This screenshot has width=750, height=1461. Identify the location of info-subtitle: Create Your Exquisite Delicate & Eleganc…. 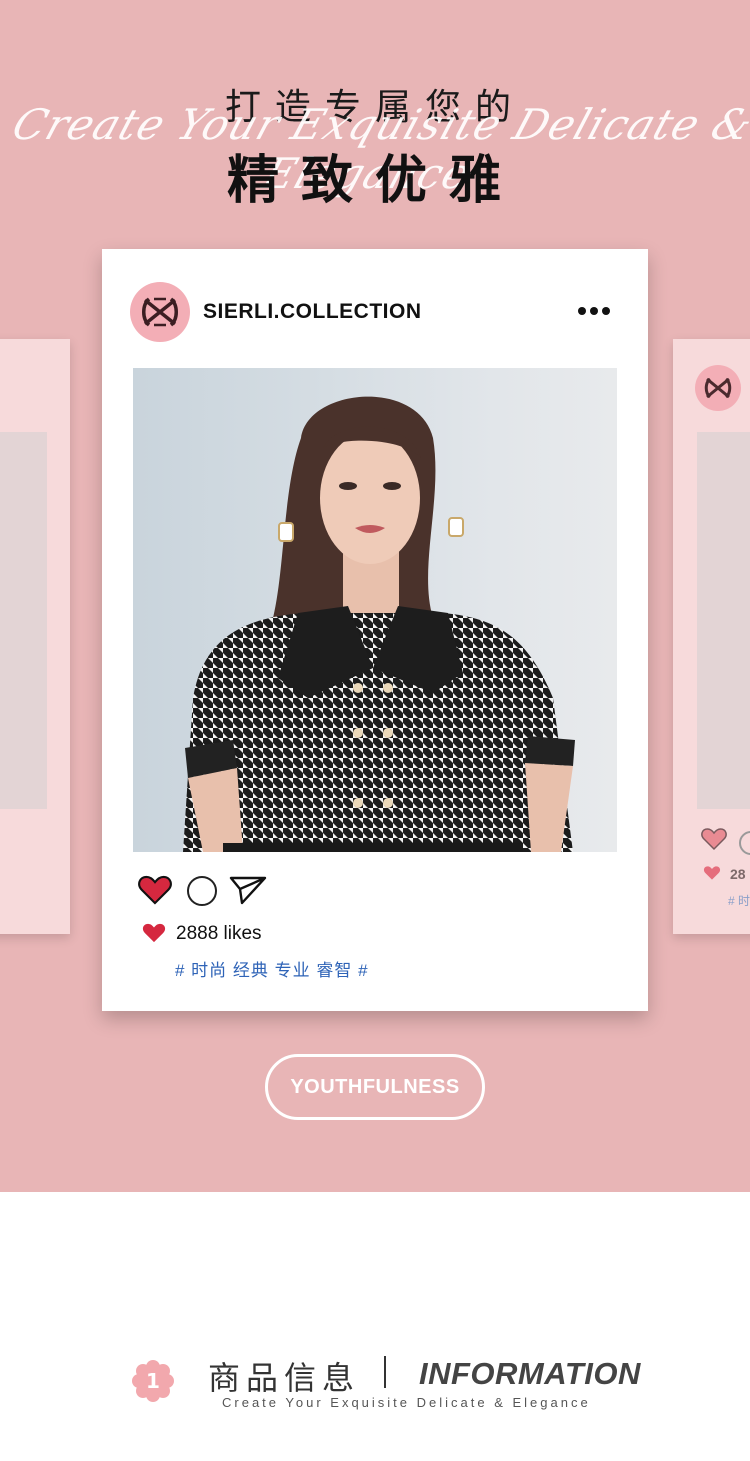
(406, 1402).